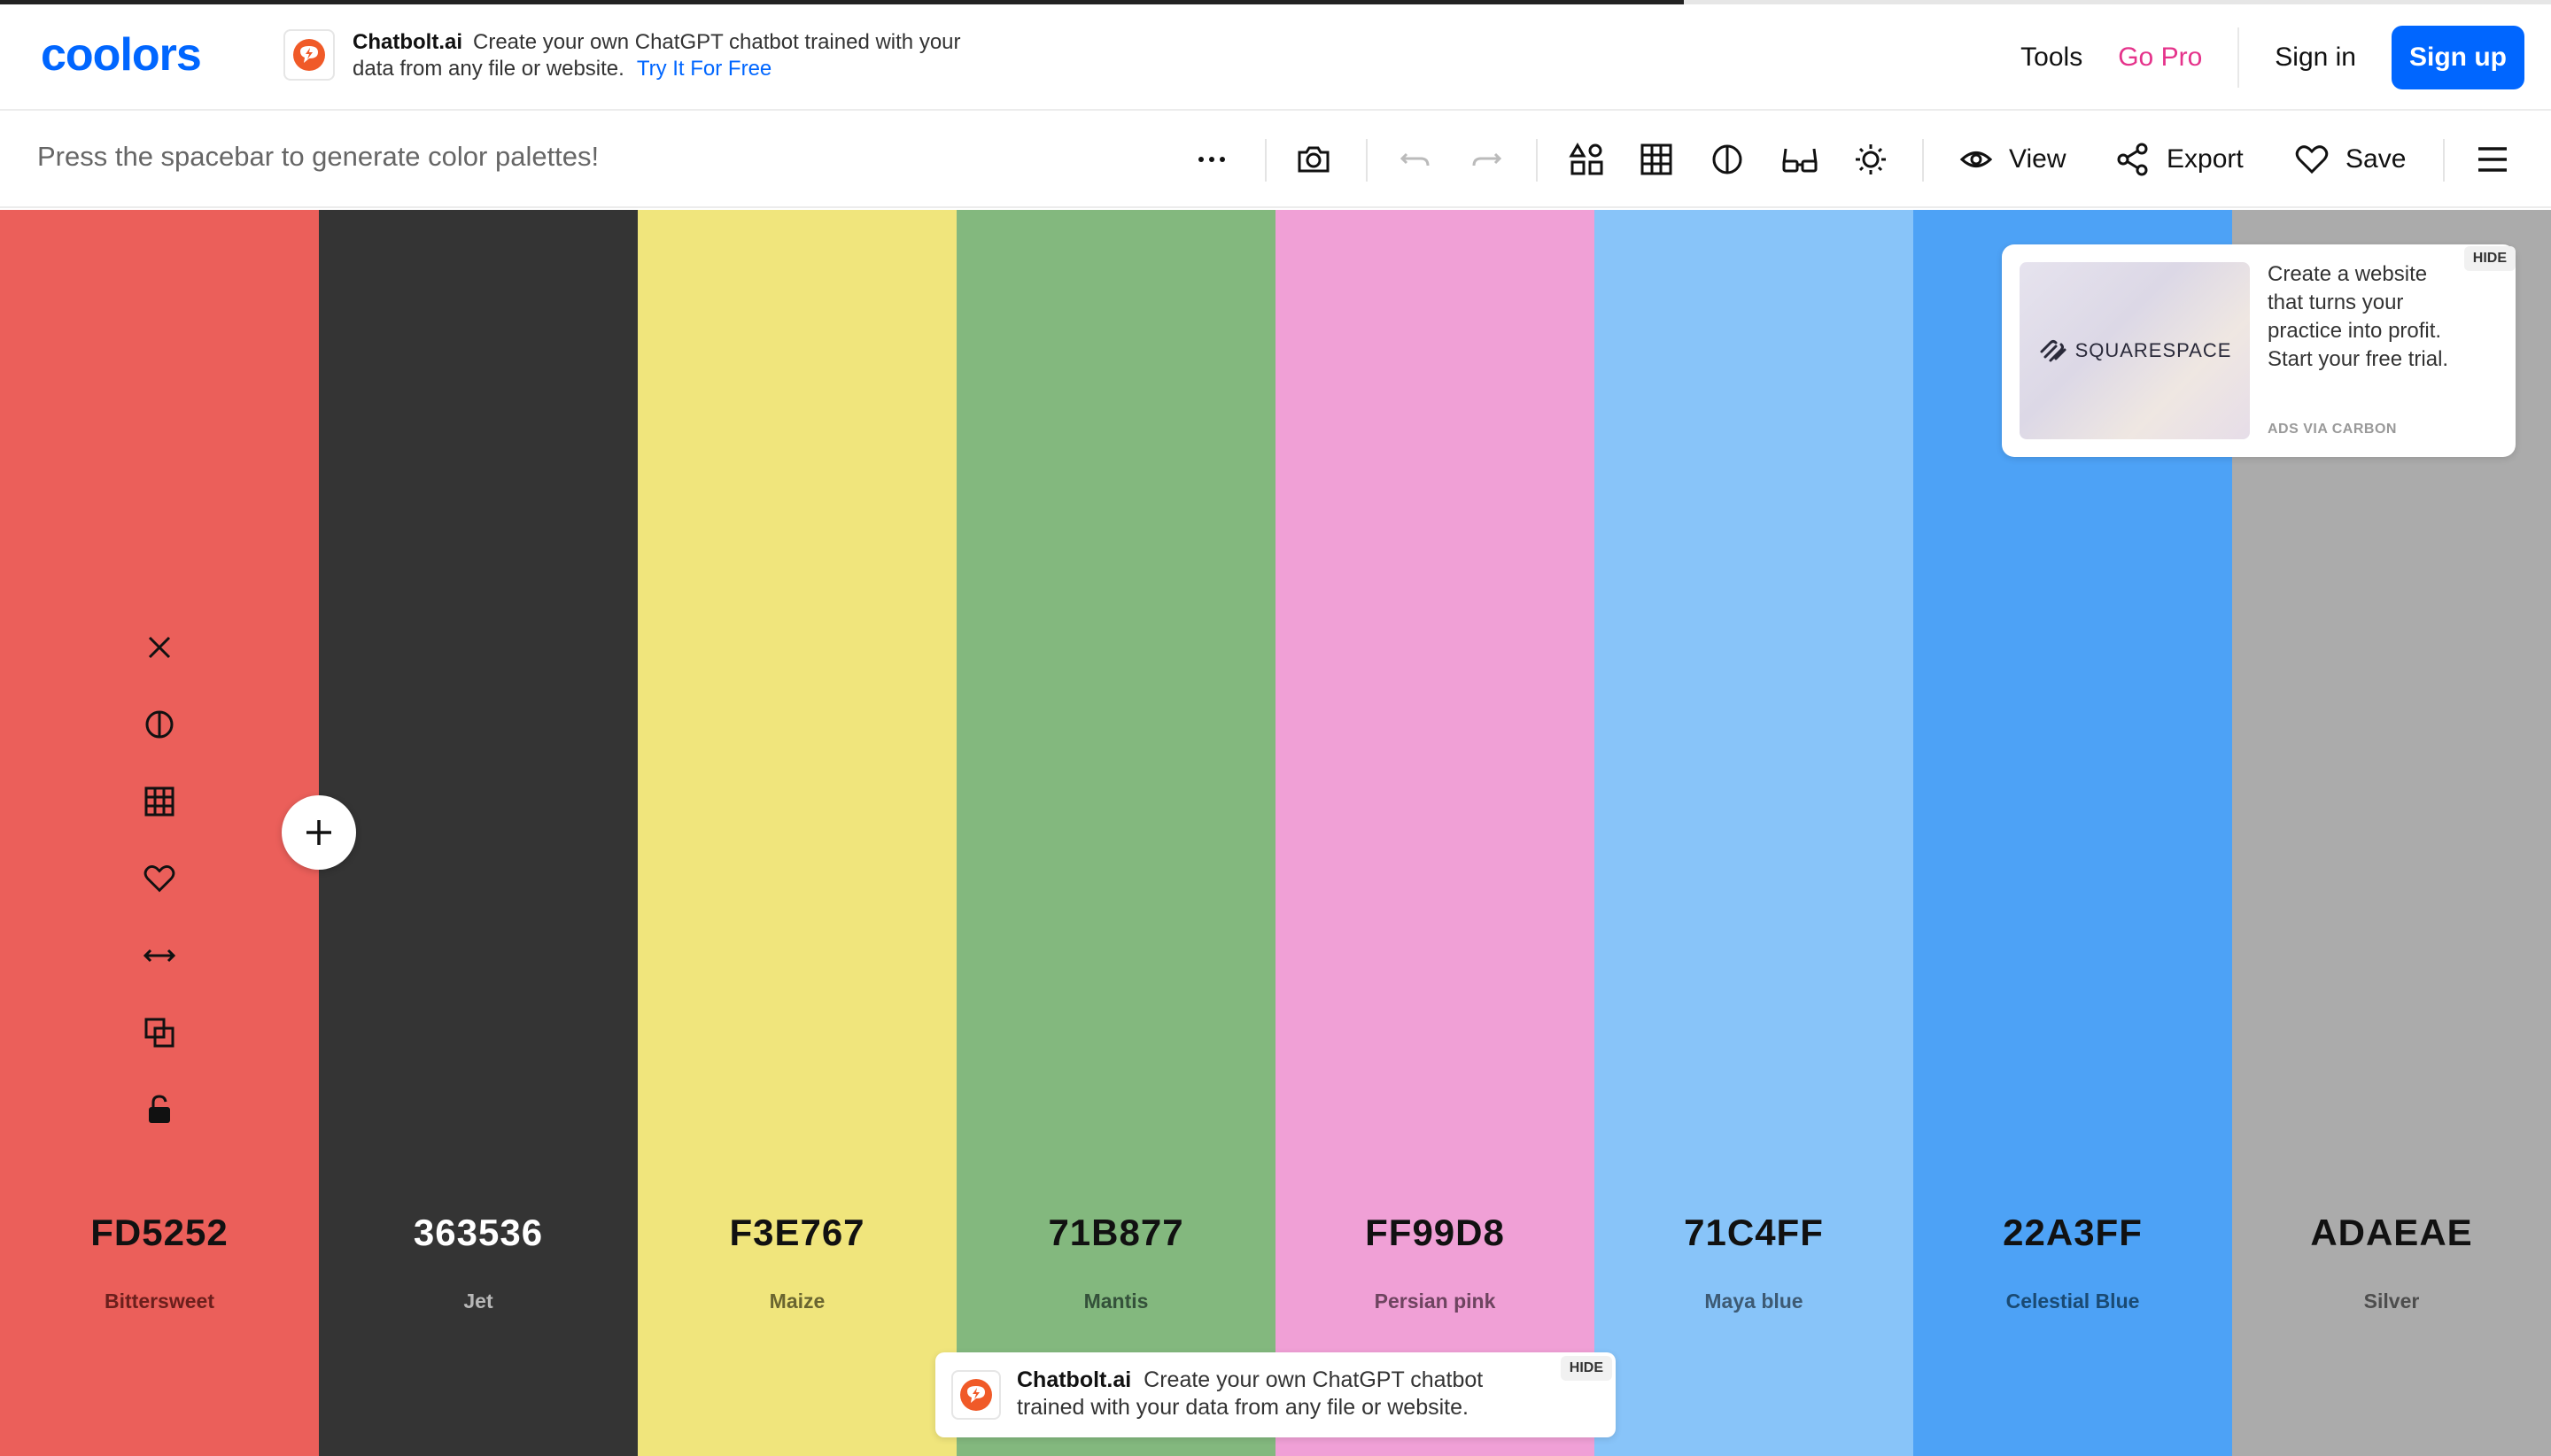 The height and width of the screenshot is (1456, 2551). Describe the element at coordinates (478, 833) in the screenshot. I see `color-column: 363536 Jet` at that location.